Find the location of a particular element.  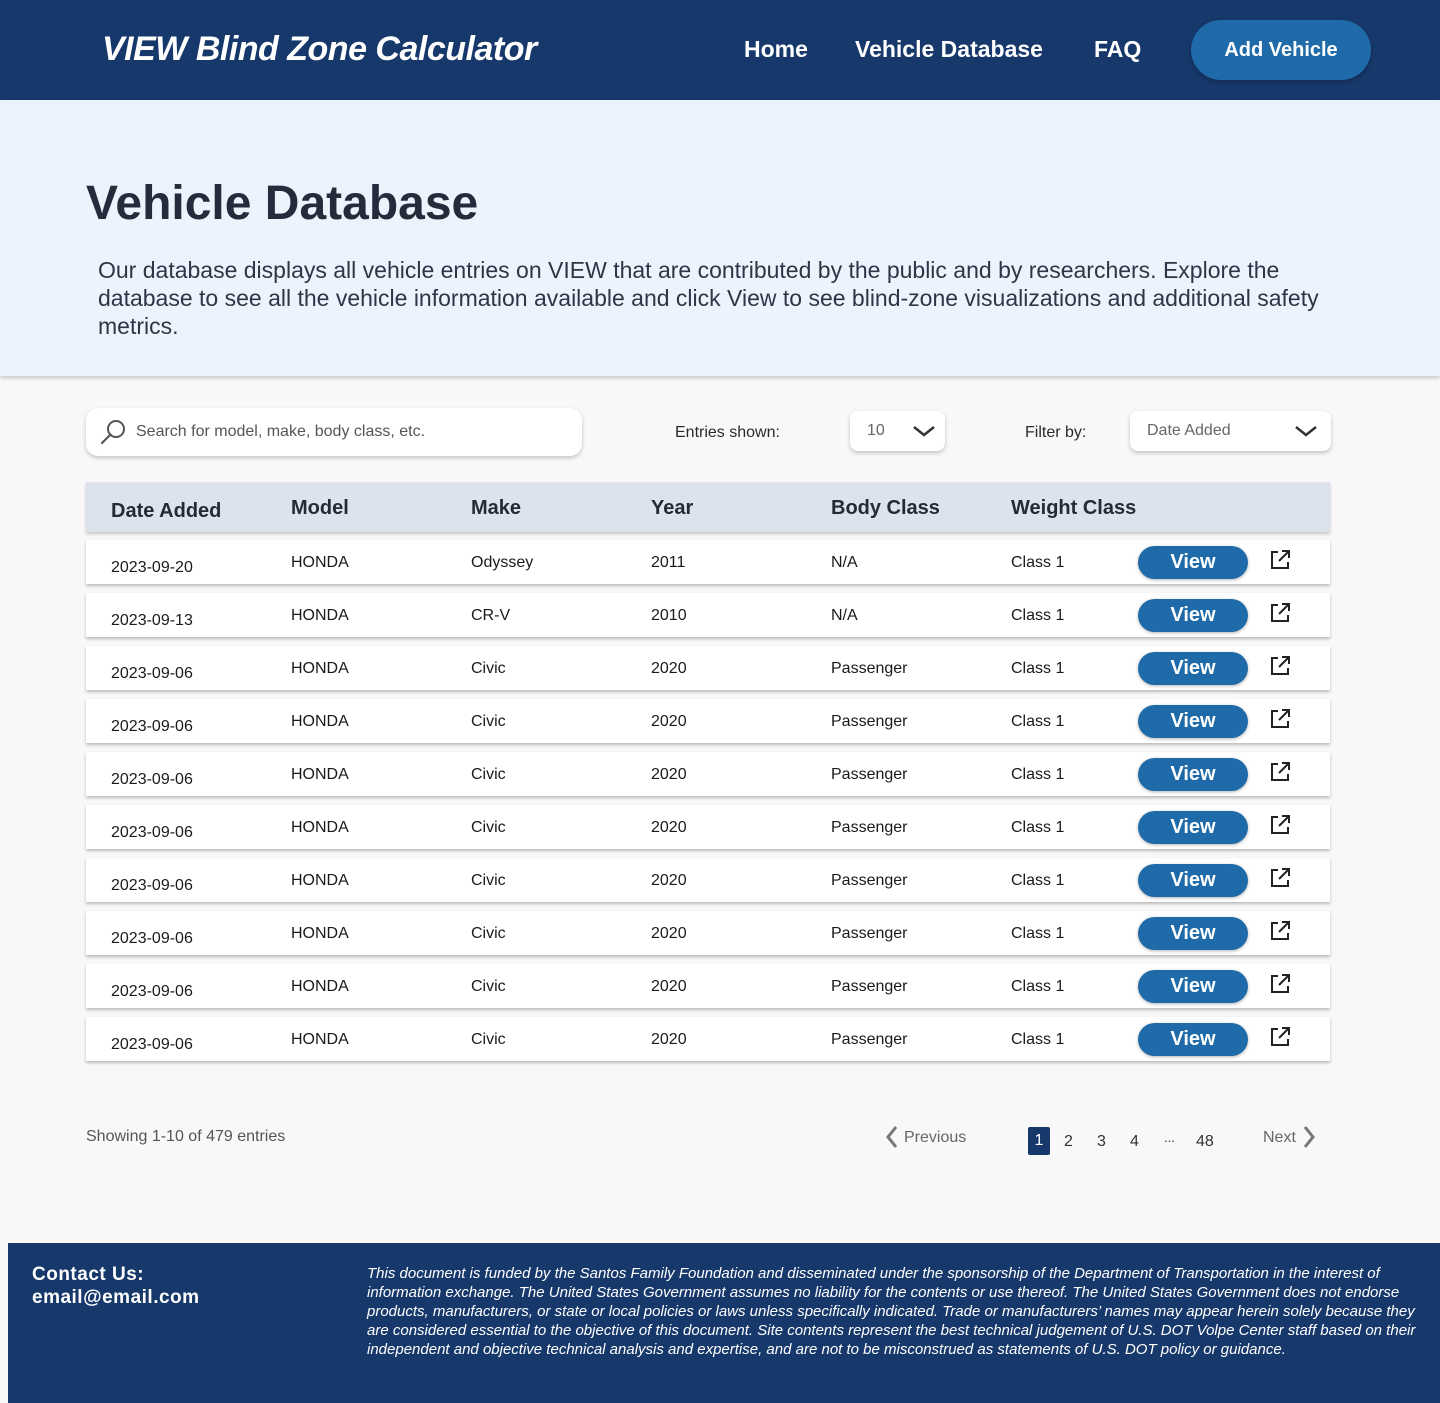

page-button-current: 1 is located at coordinates (1039, 1141).